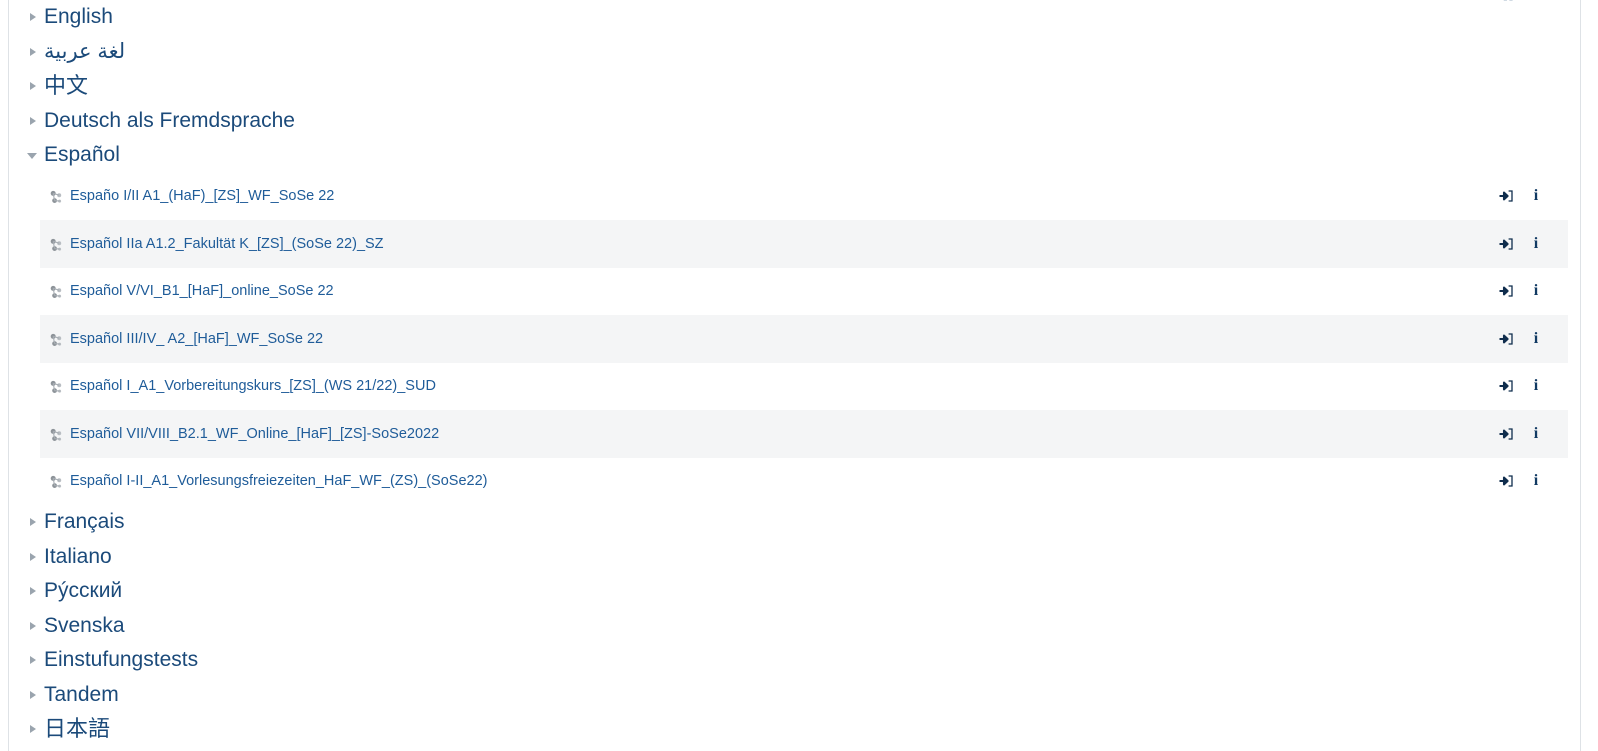  What do you see at coordinates (794, 522) in the screenshot?
I see `category-item-francais: Français` at bounding box center [794, 522].